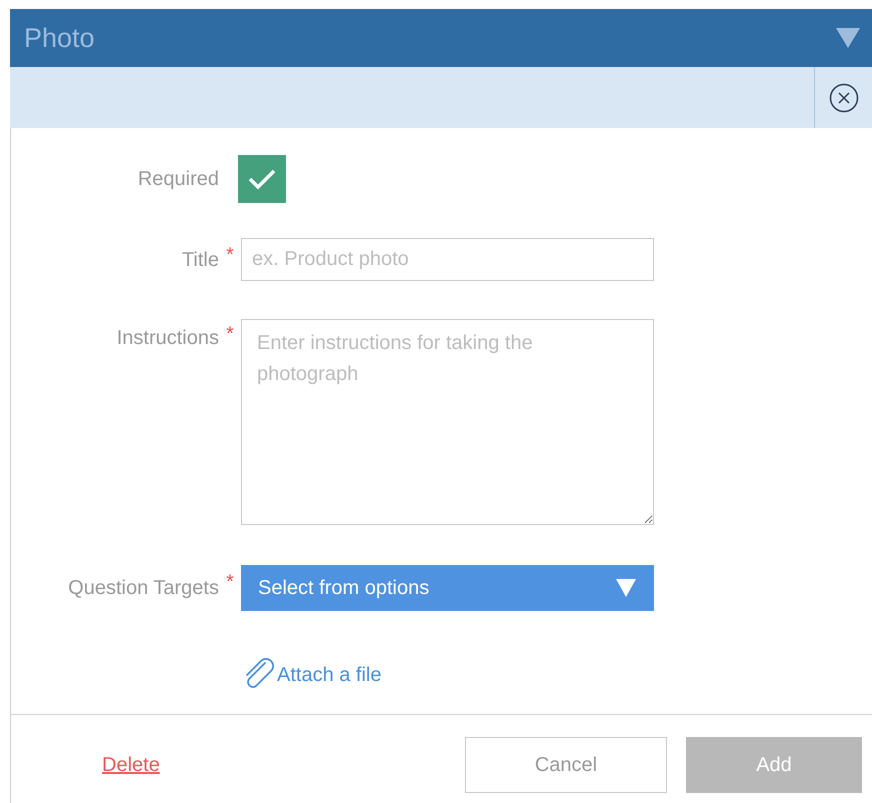  I want to click on panel-title: Photo, so click(59, 38).